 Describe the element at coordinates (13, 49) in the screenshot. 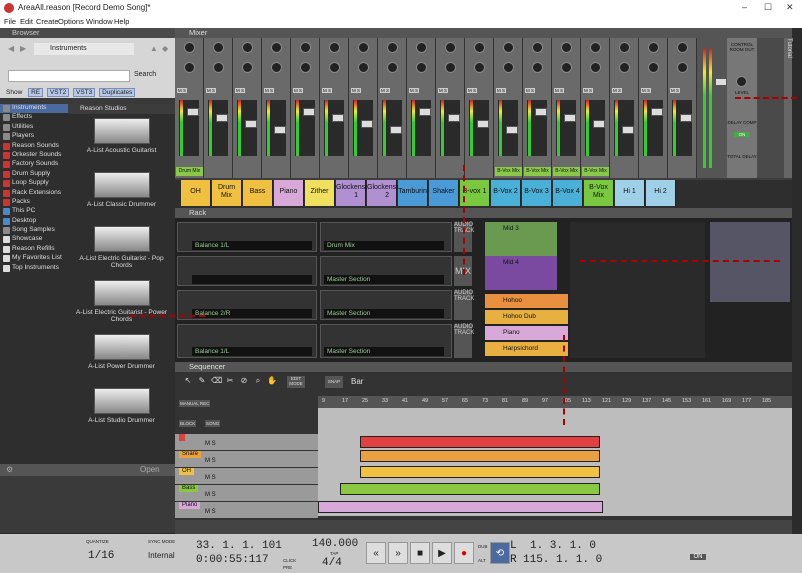

I see `back-arrow-icon: ◀` at that location.